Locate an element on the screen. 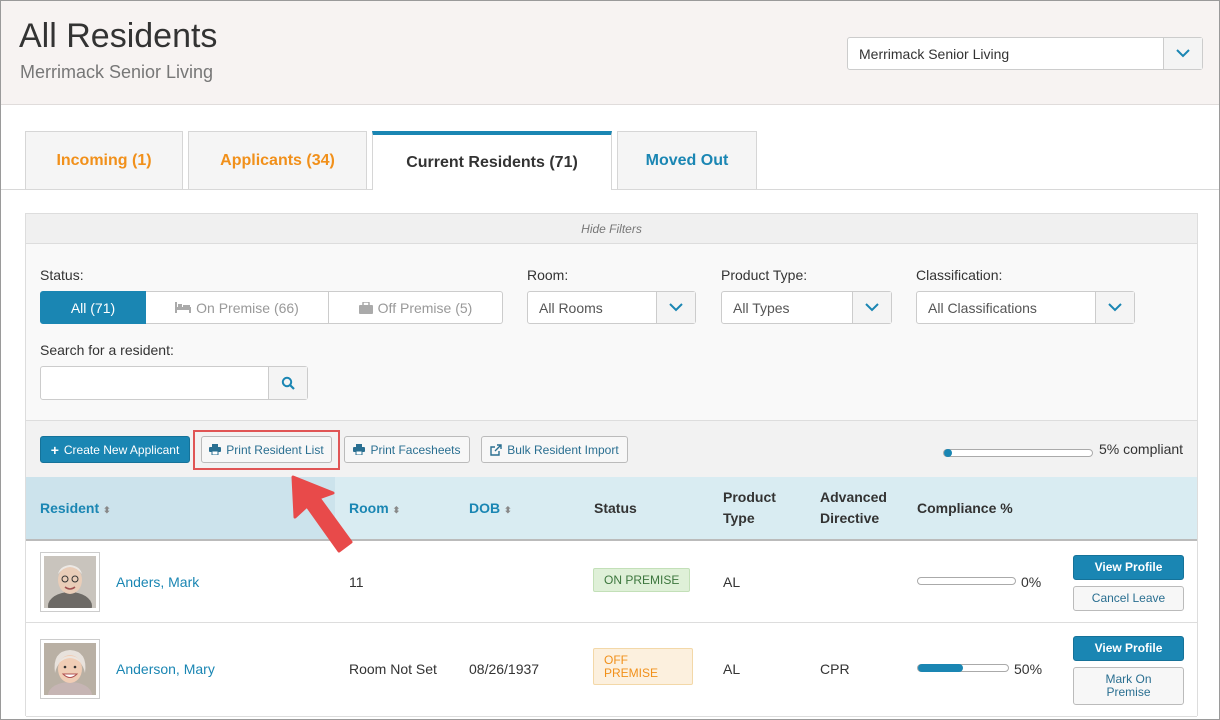  status-column-header: Status is located at coordinates (615, 508).